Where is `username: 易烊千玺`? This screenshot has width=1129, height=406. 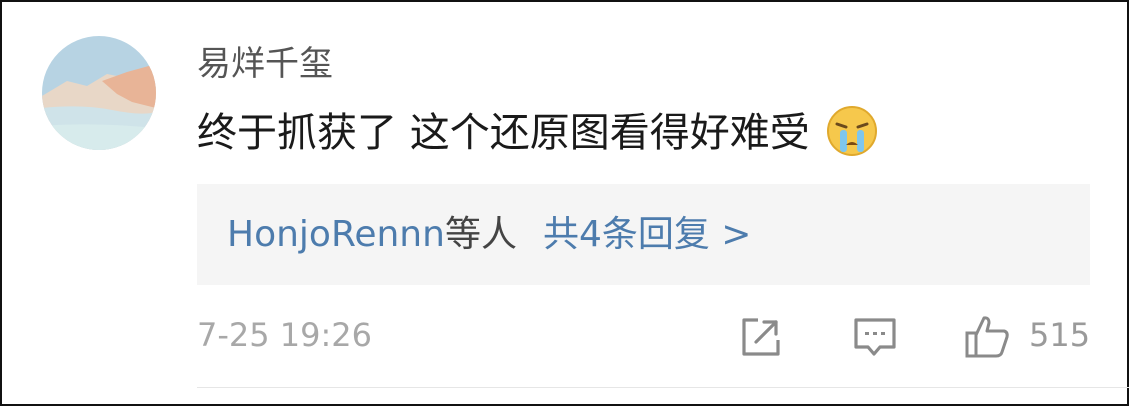
username: 易烊千玺 is located at coordinates (265, 64).